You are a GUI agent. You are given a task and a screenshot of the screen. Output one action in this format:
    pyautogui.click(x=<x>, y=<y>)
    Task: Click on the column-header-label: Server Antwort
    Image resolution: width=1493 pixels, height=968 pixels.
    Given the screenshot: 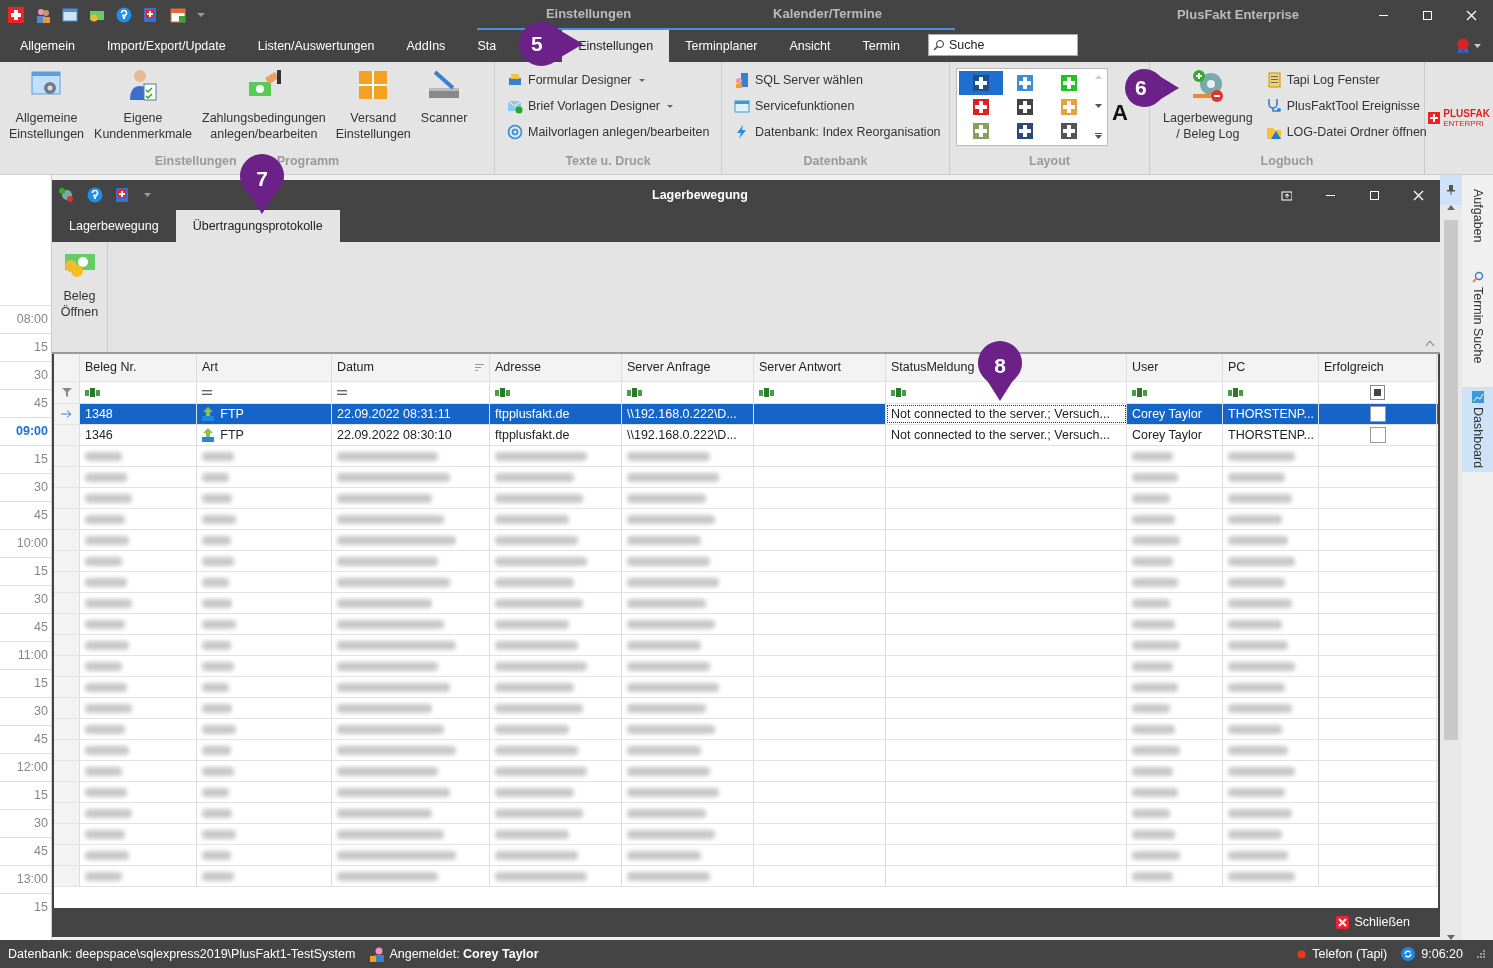 What is the action you would take?
    pyautogui.click(x=800, y=367)
    